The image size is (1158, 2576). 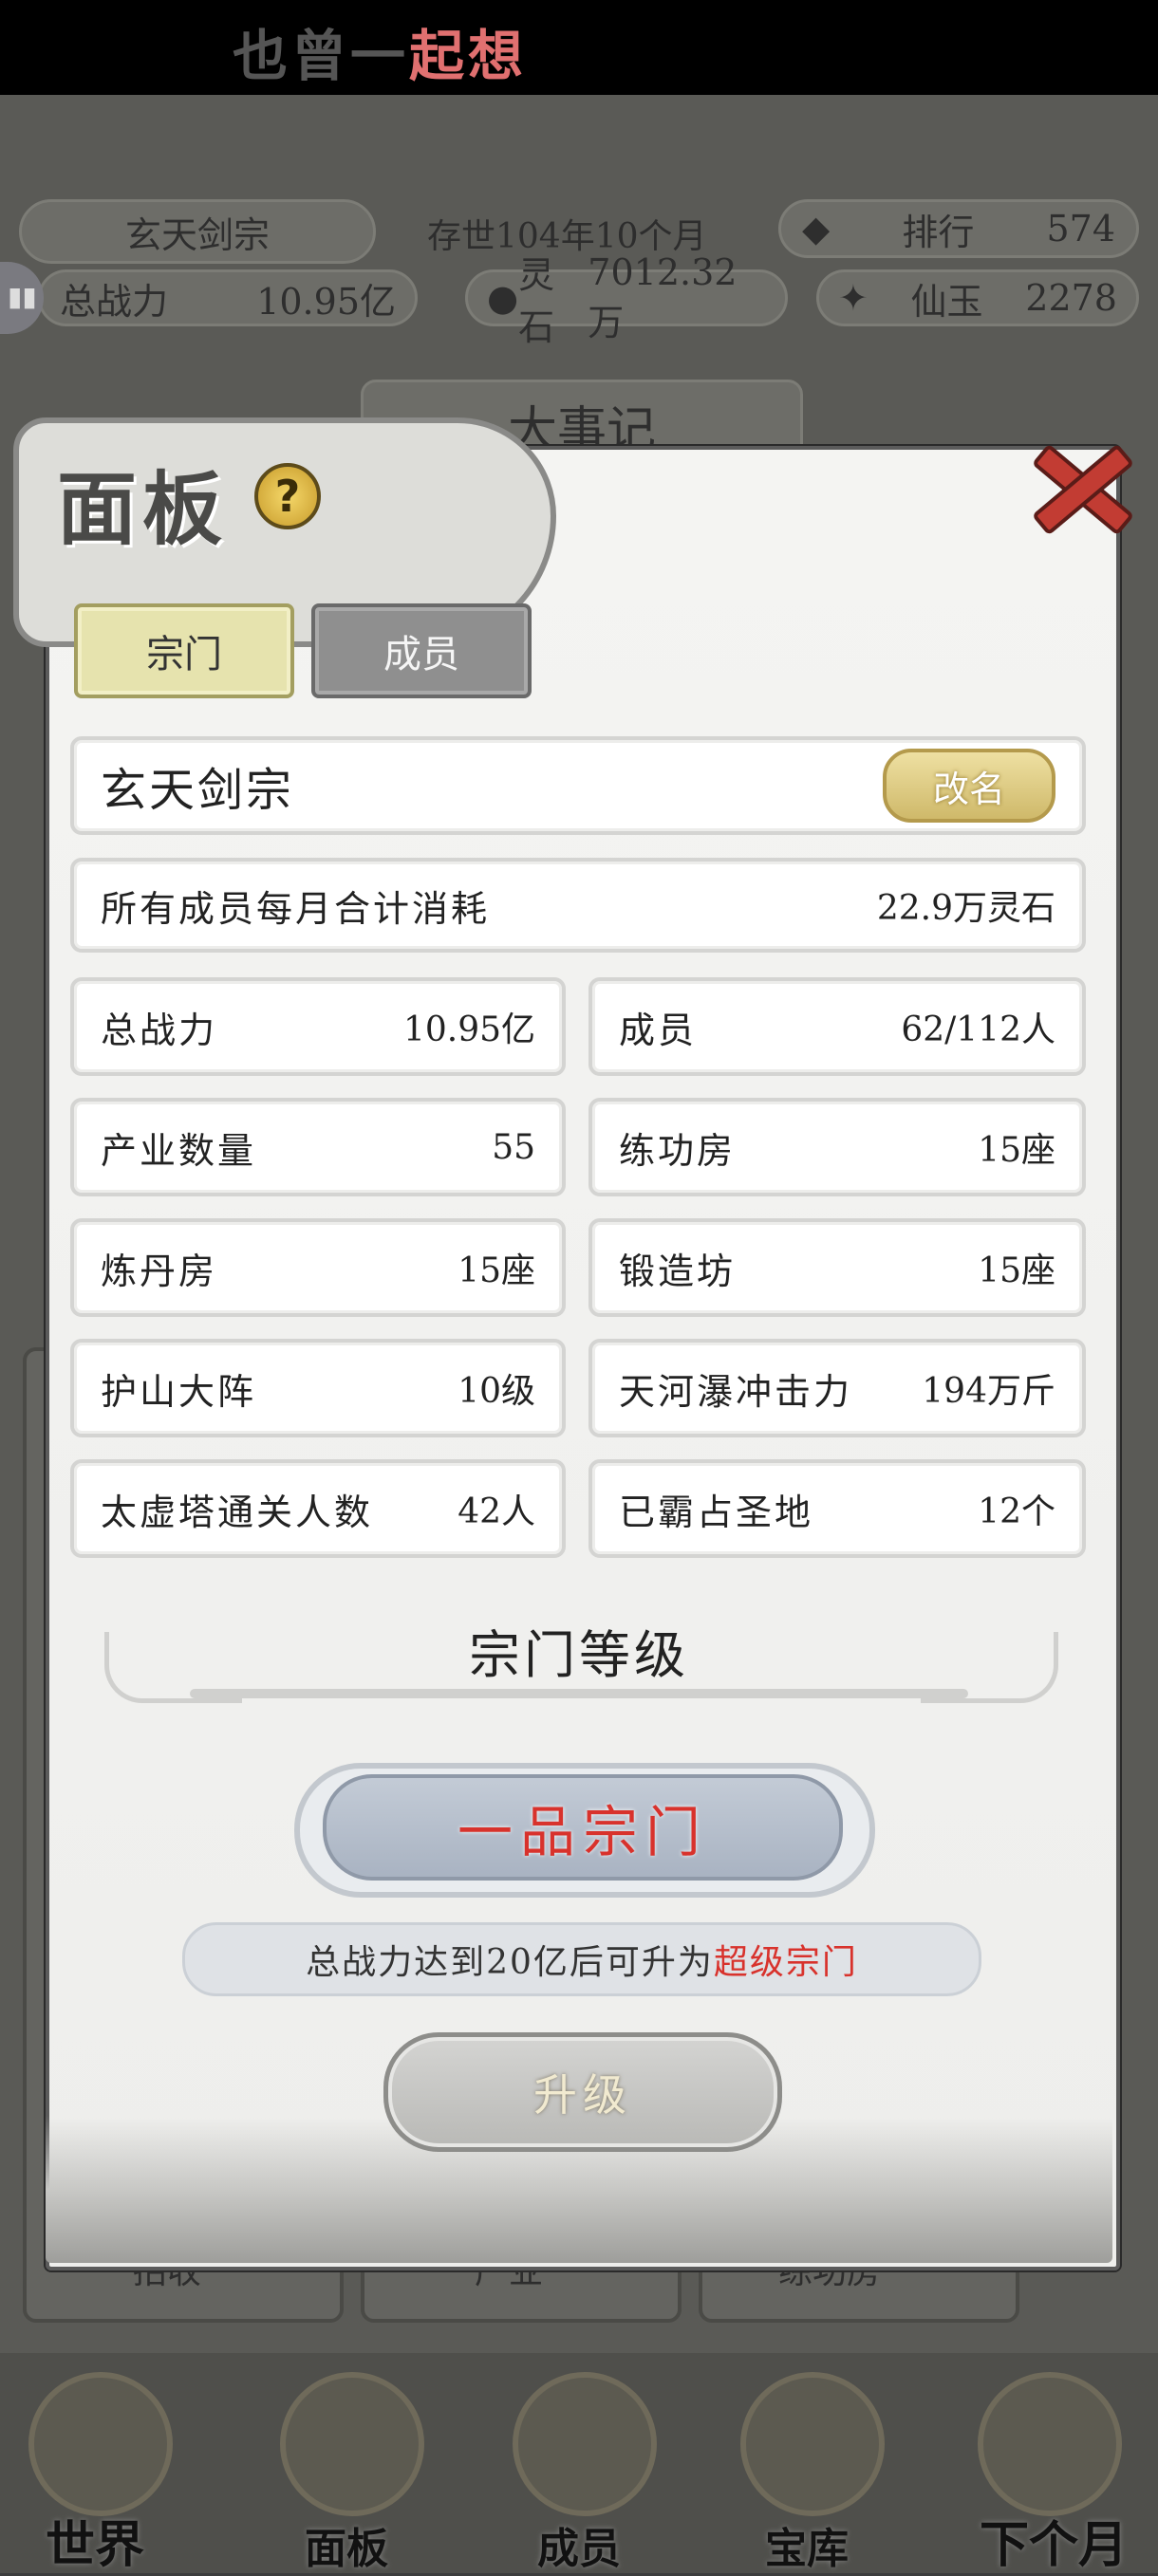 I want to click on stat-forge: 锻造坊 15座, so click(x=837, y=1267).